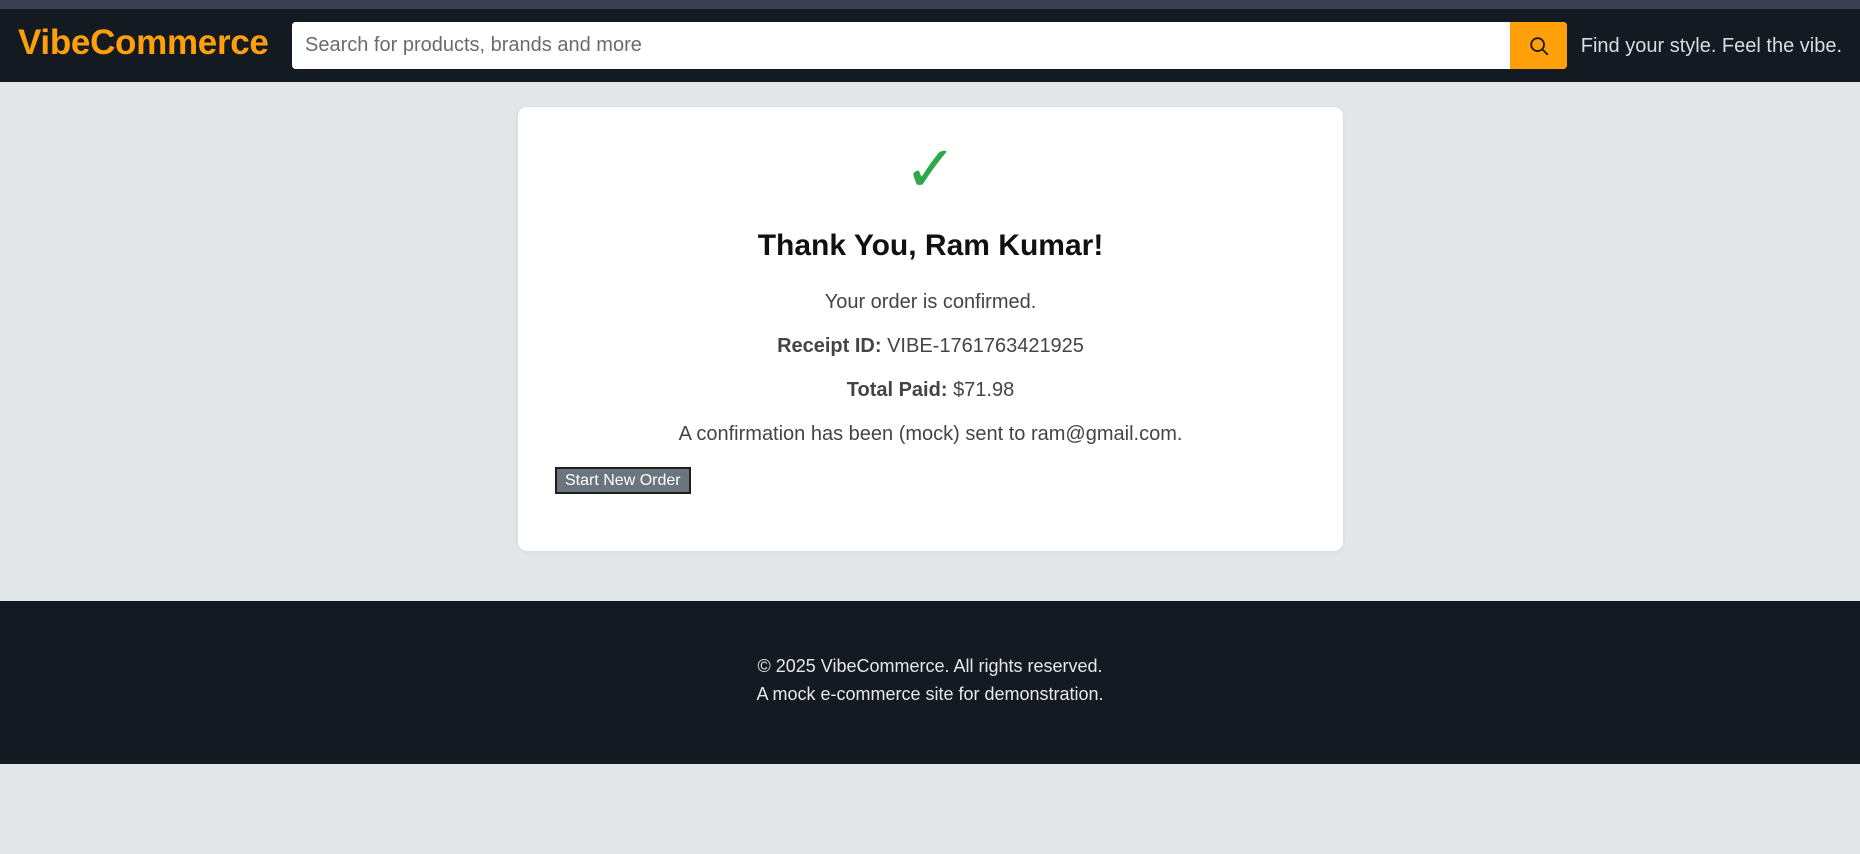 The height and width of the screenshot is (854, 1860). I want to click on total-paid-row: Total Paid: $71.98, so click(930, 390).